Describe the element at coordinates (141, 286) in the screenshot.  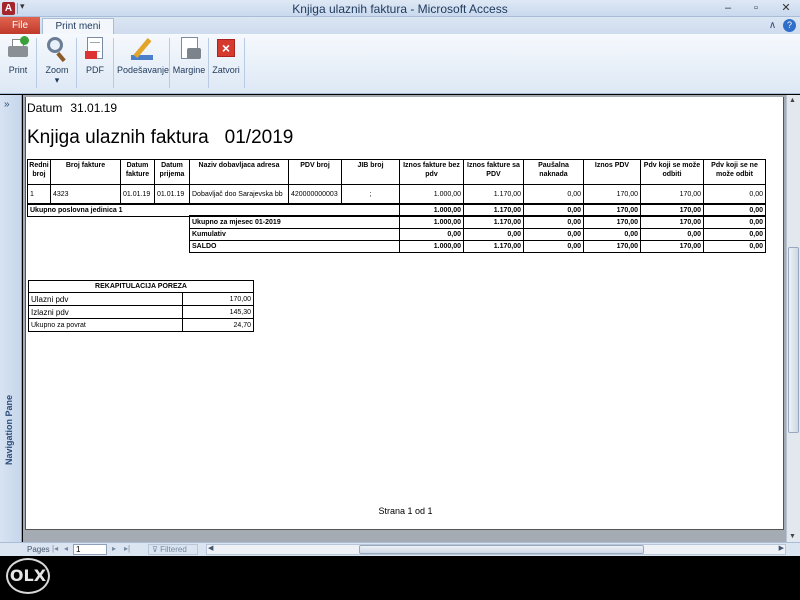
I see `recap-title: REKAPITULACIJA POREZA` at that location.